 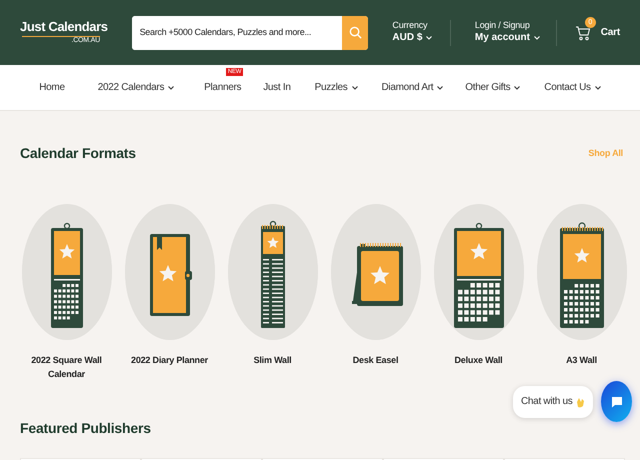 What do you see at coordinates (66, 367) in the screenshot?
I see `format-label: 2022 Square Wall Calendar` at bounding box center [66, 367].